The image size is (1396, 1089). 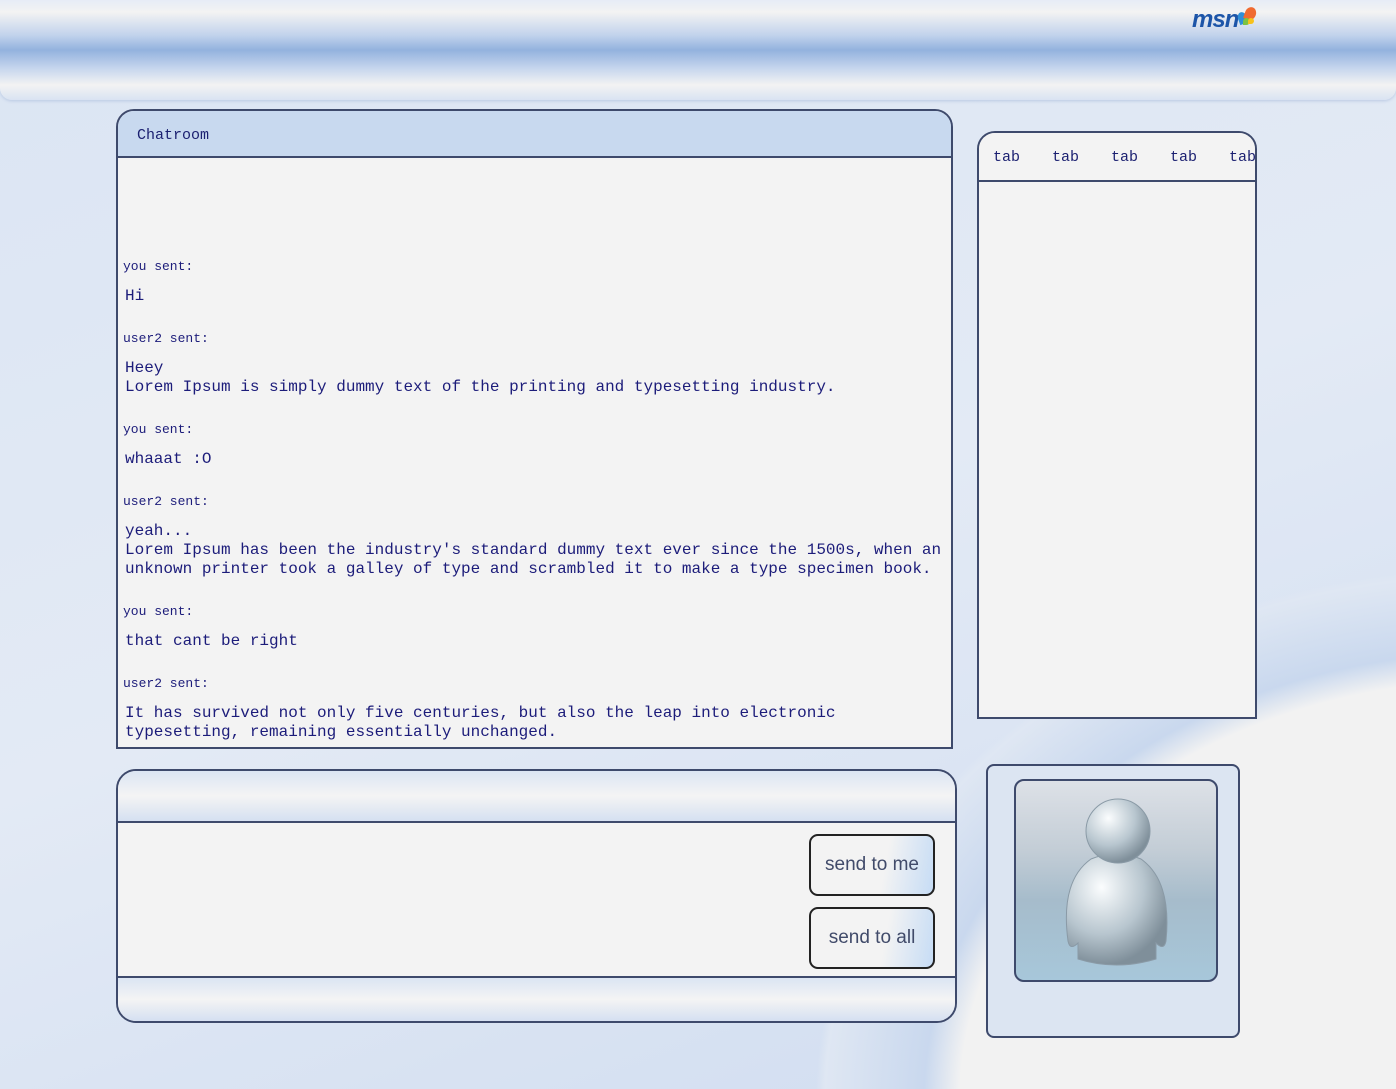 I want to click on message-text: Hi, so click(x=135, y=296).